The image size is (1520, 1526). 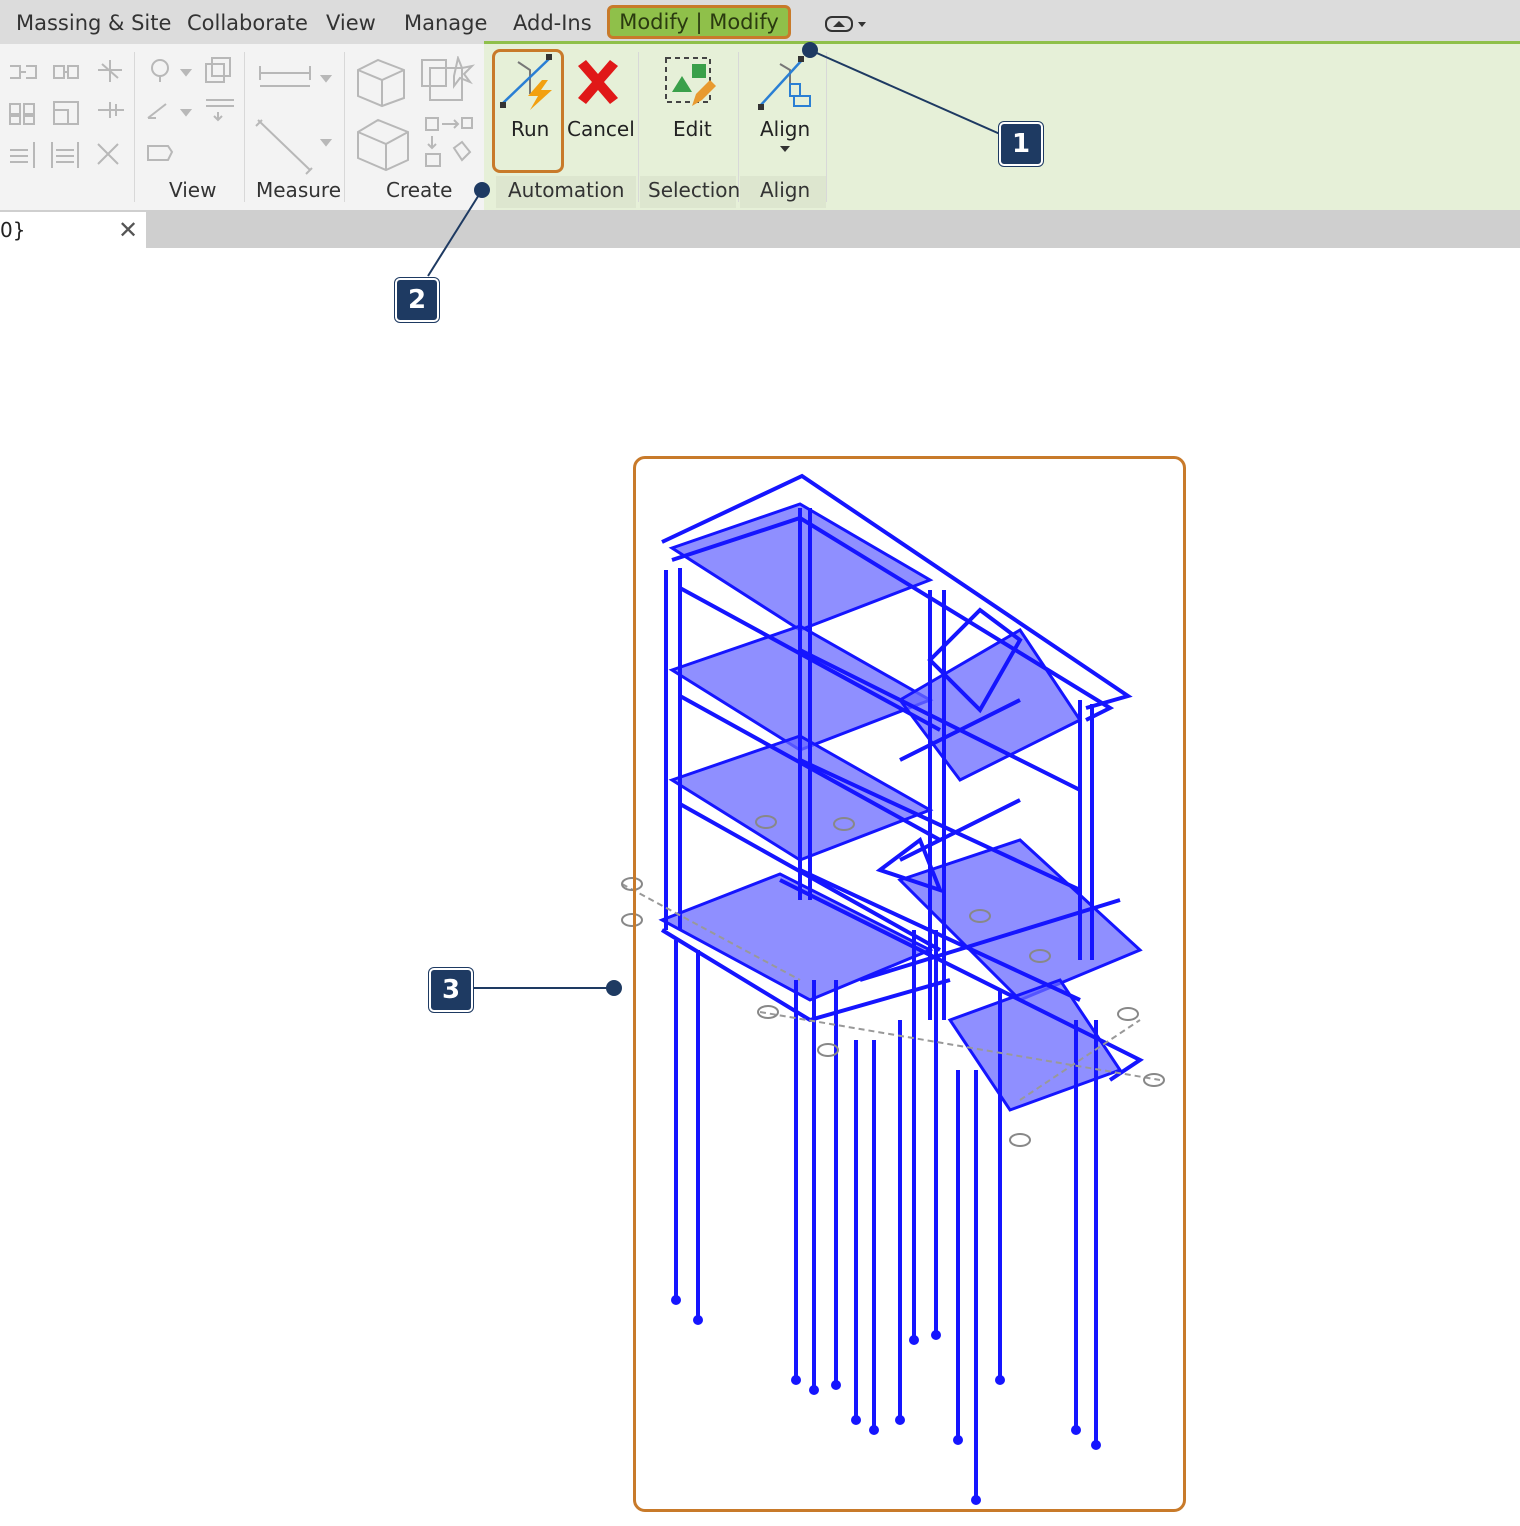 I want to click on cancel-button: Cancel, so click(x=601, y=129).